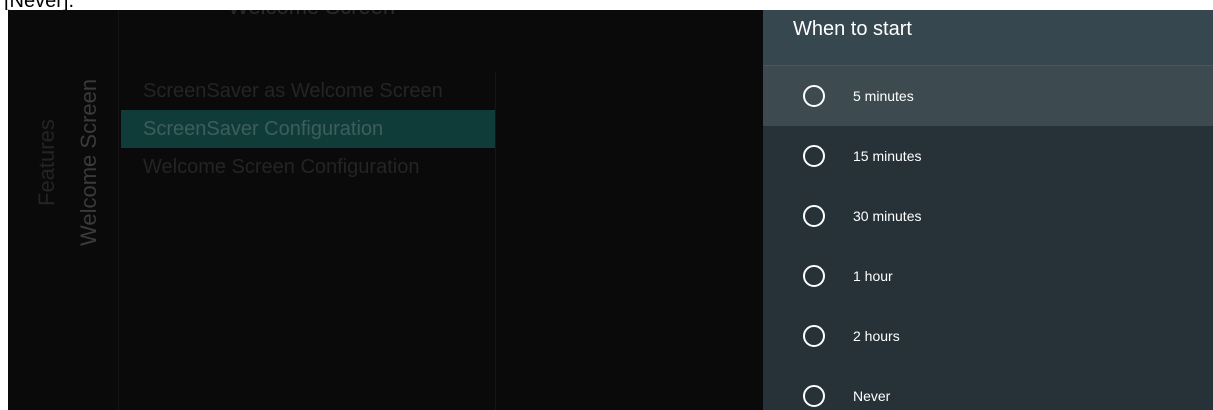 The width and height of the screenshot is (1213, 410). What do you see at coordinates (988, 96) in the screenshot?
I see `option-5-minutes: 5 minutes` at bounding box center [988, 96].